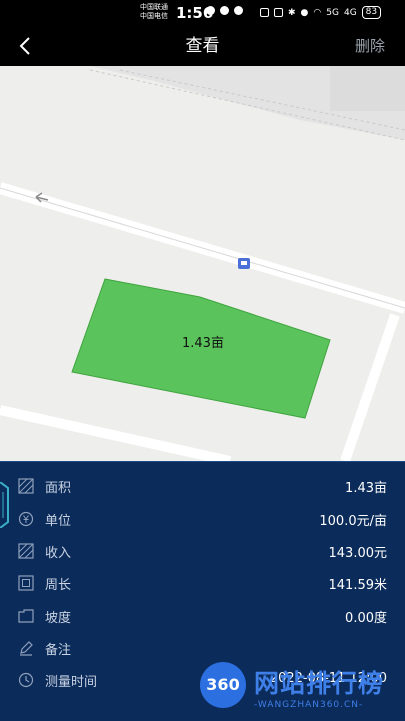  Describe the element at coordinates (26, 551) in the screenshot. I see `income-icon` at that location.